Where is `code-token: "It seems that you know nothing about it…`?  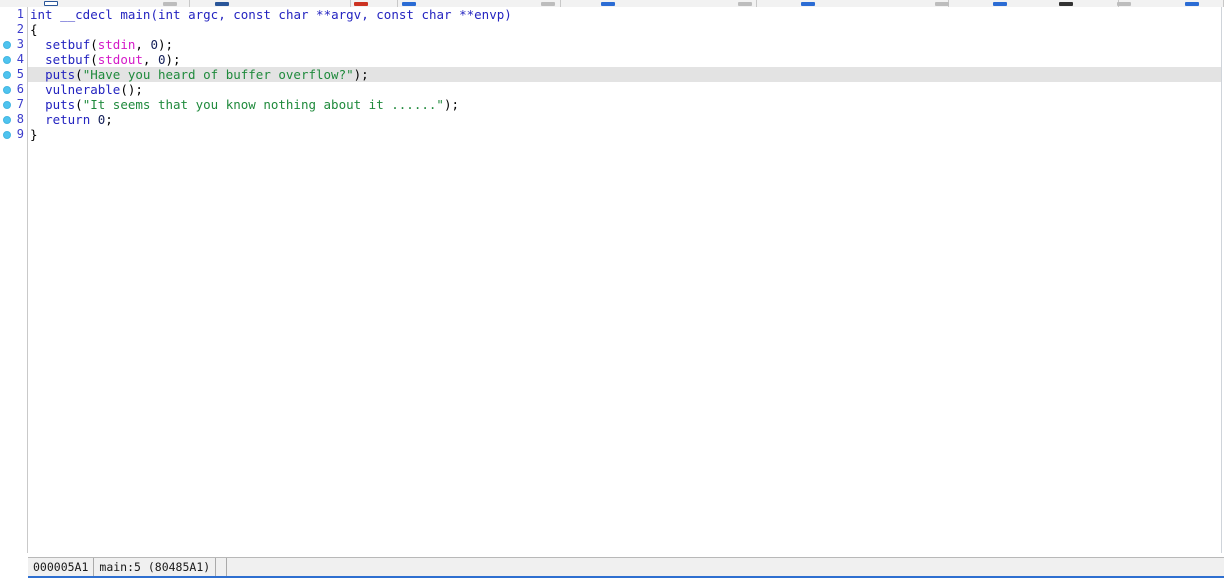 code-token: "It seems that you know nothing about it… is located at coordinates (263, 104).